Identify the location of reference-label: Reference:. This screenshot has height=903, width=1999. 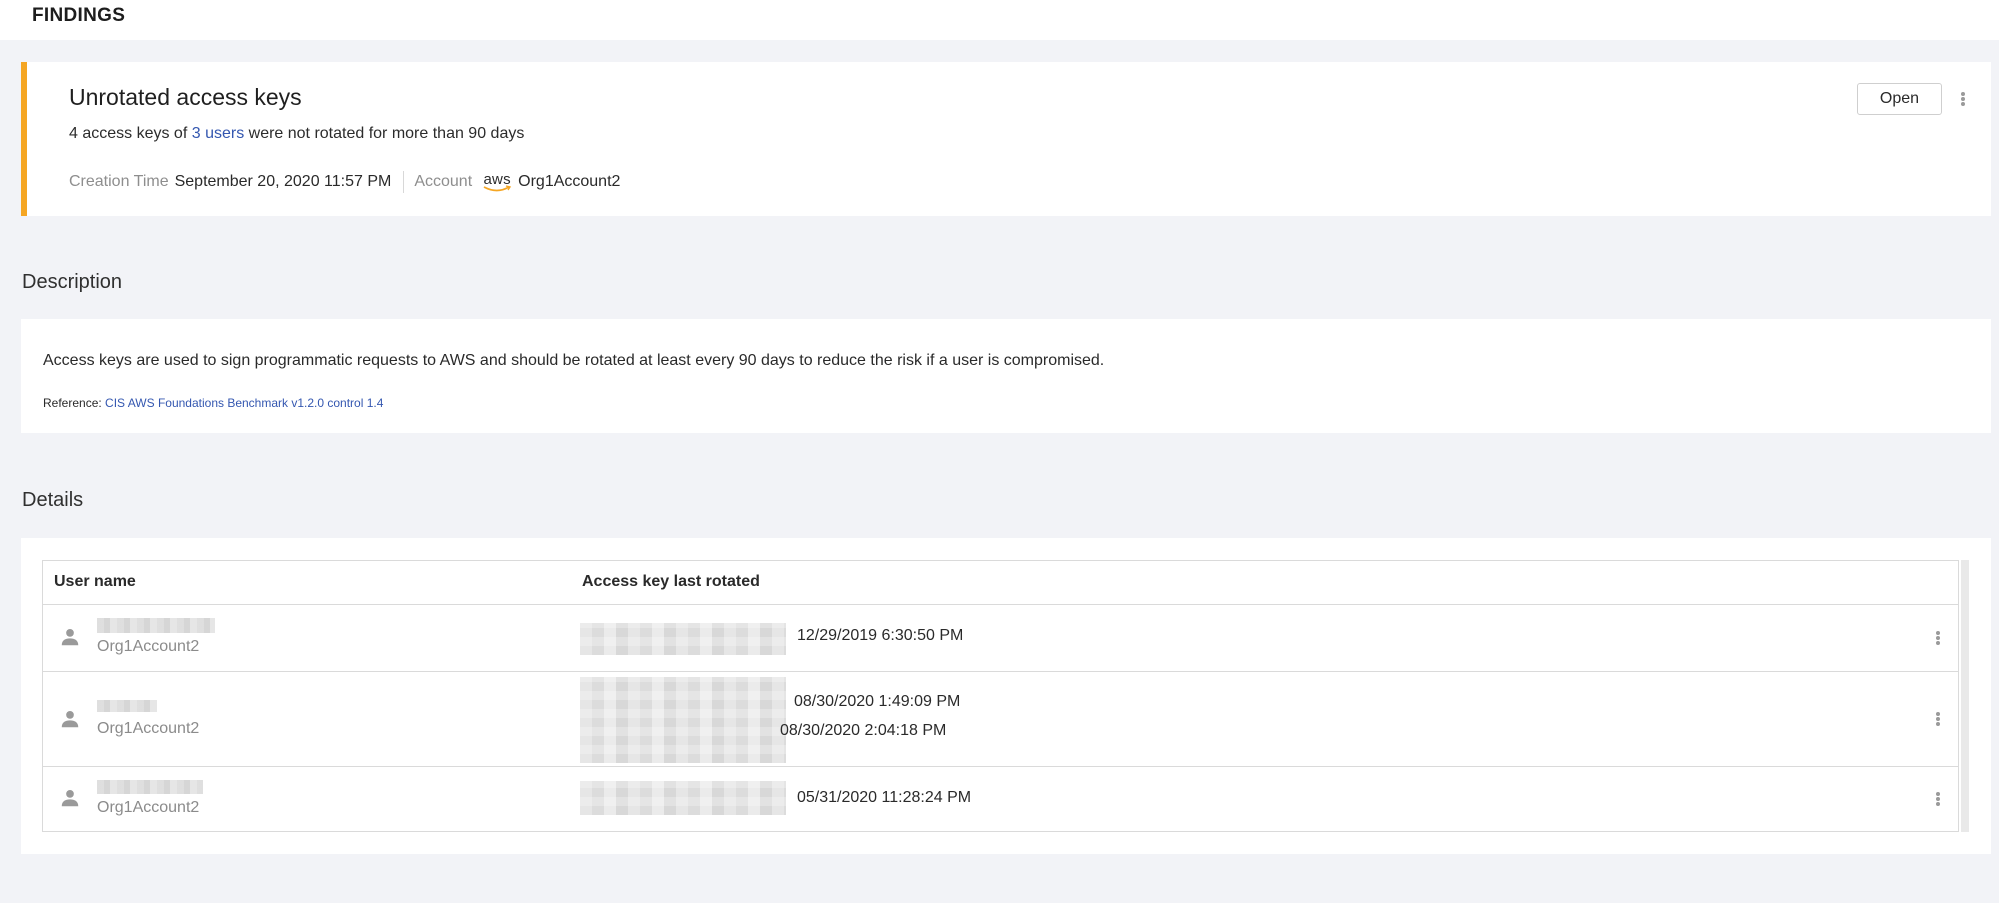
(74, 403).